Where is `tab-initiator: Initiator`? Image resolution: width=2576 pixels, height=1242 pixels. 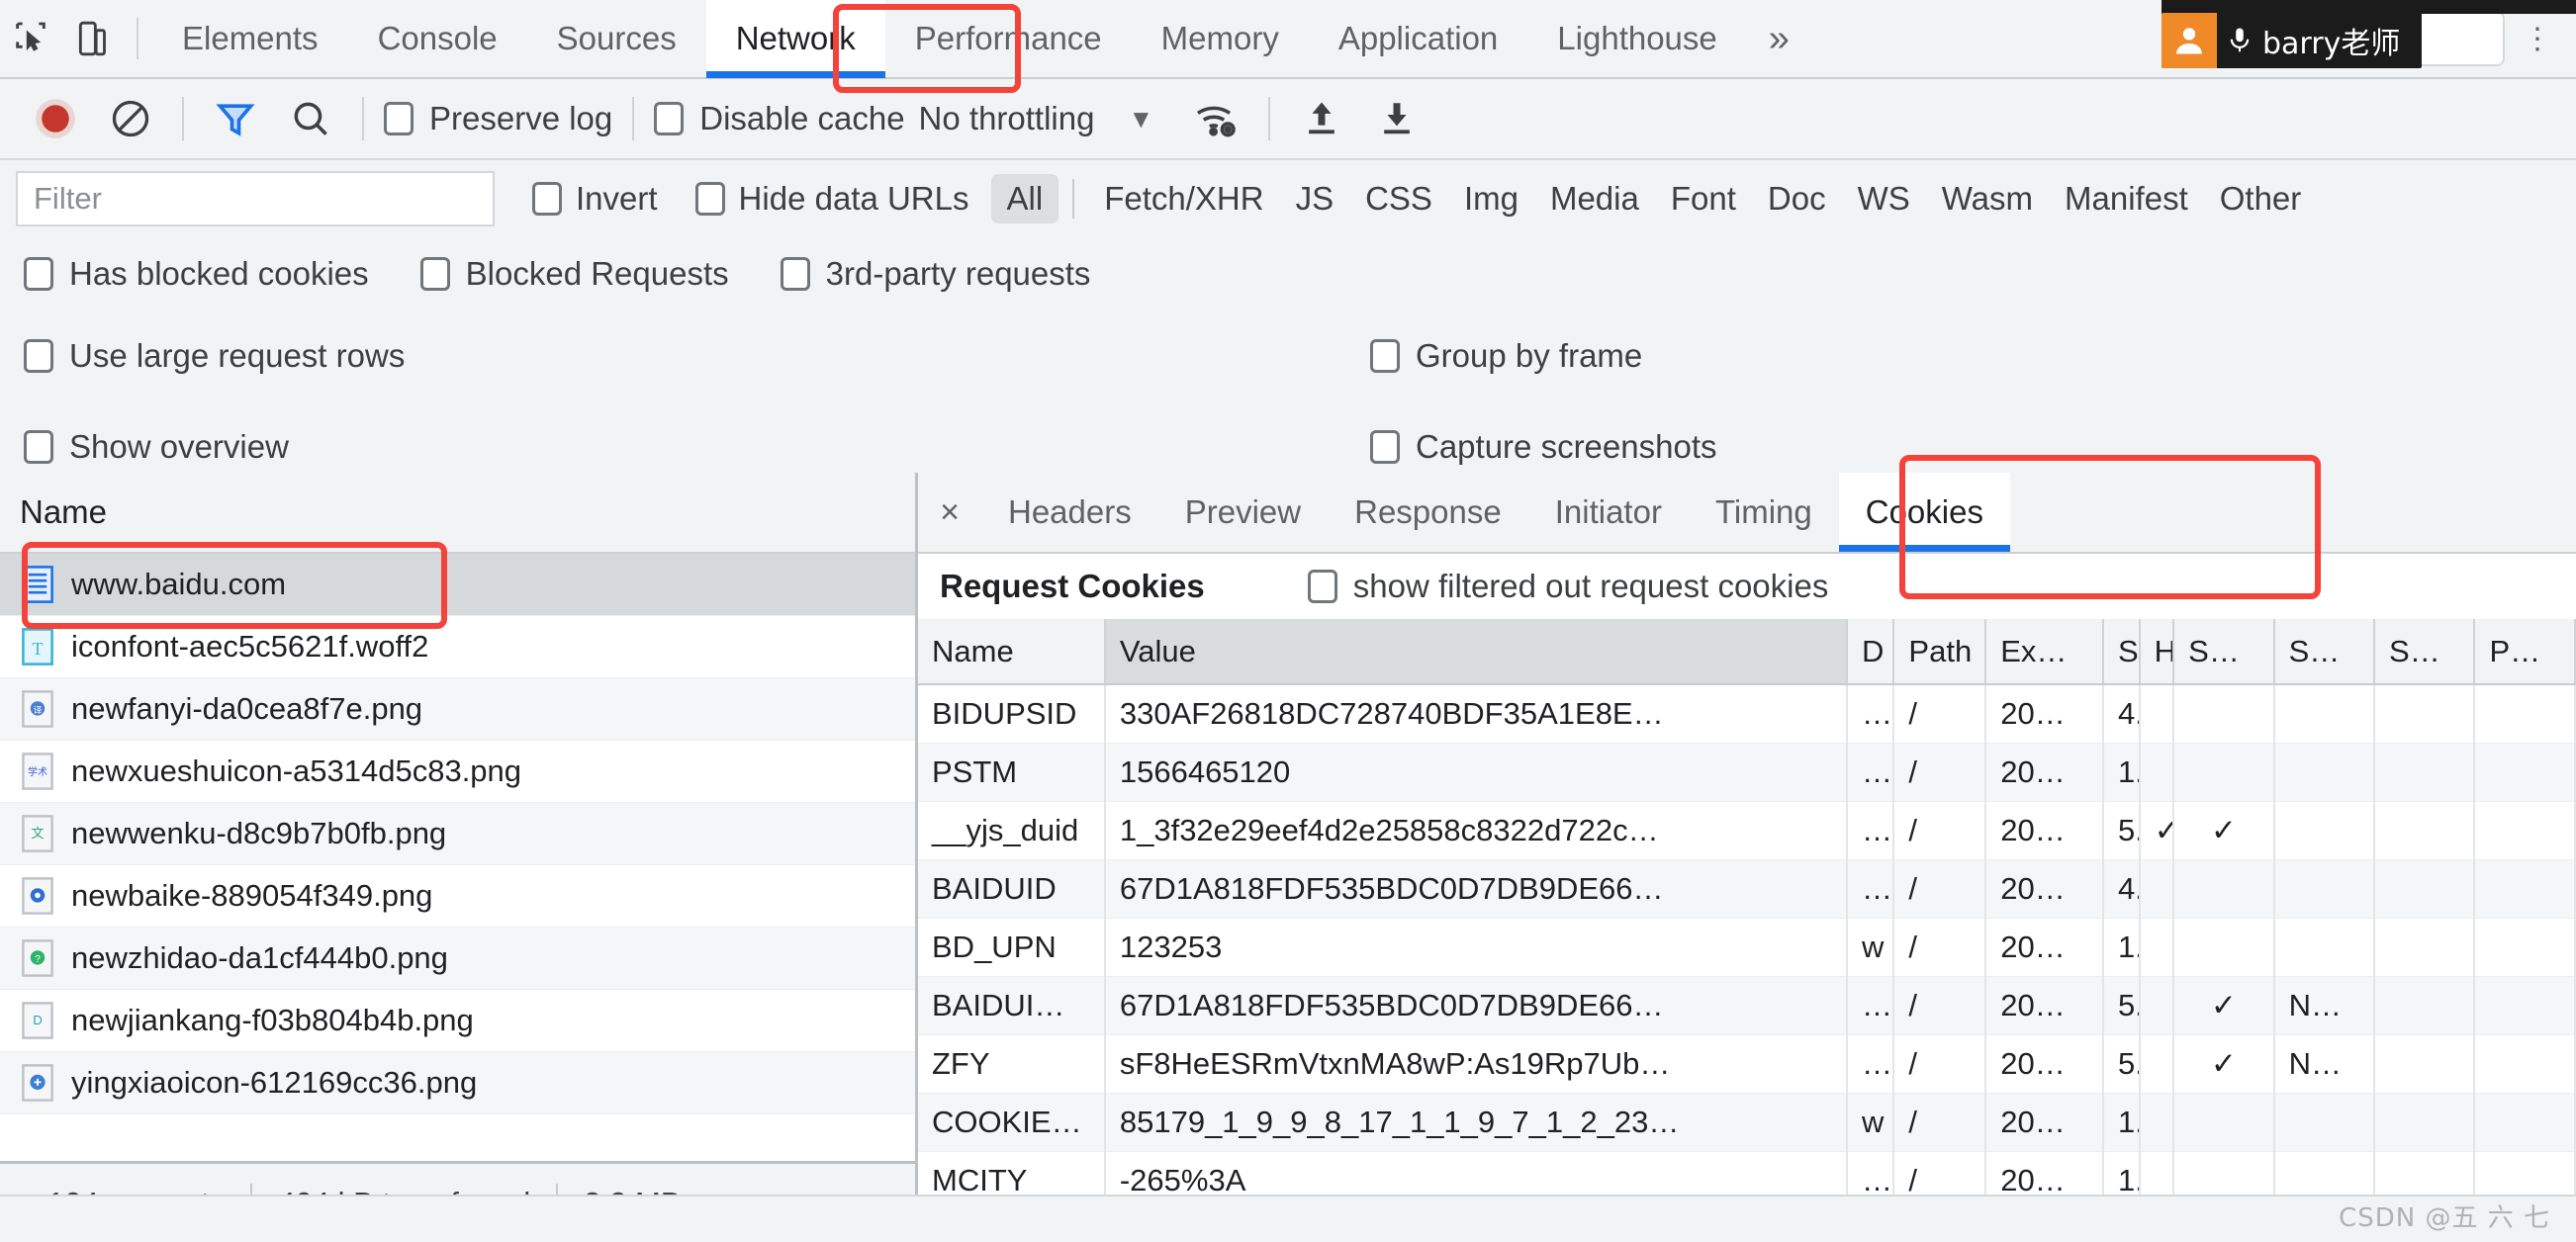 tab-initiator: Initiator is located at coordinates (1608, 512).